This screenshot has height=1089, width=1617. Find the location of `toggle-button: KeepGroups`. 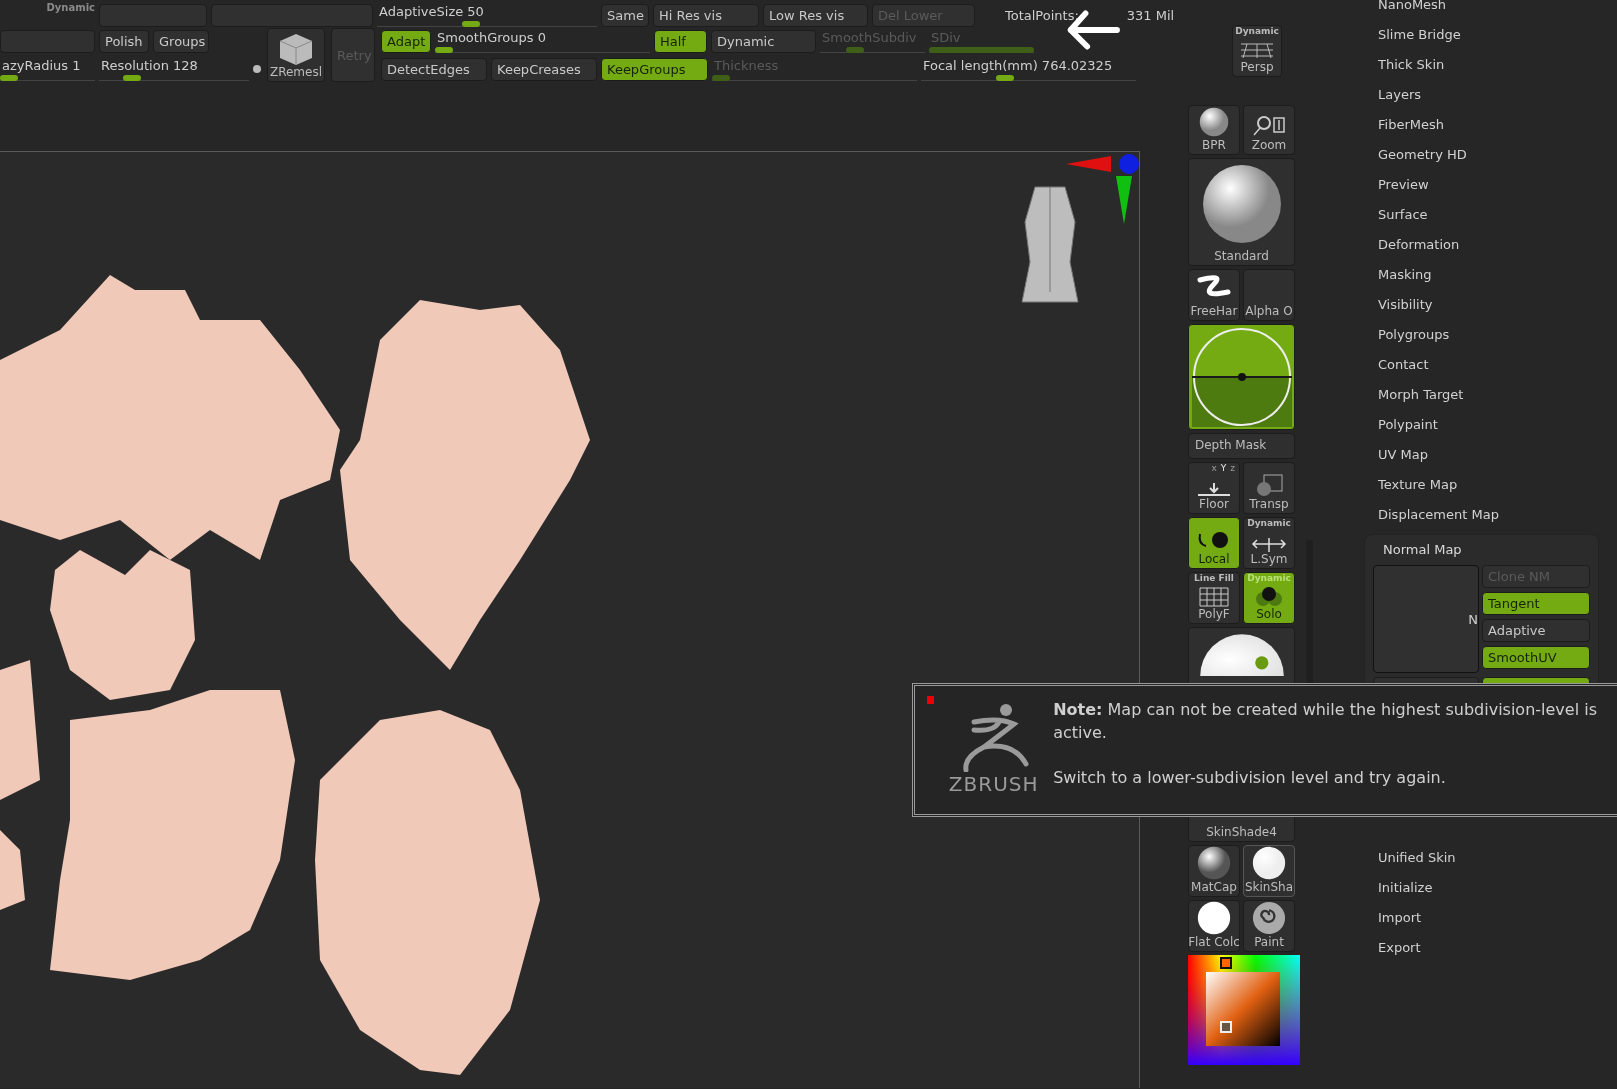

toggle-button: KeepGroups is located at coordinates (654, 69).